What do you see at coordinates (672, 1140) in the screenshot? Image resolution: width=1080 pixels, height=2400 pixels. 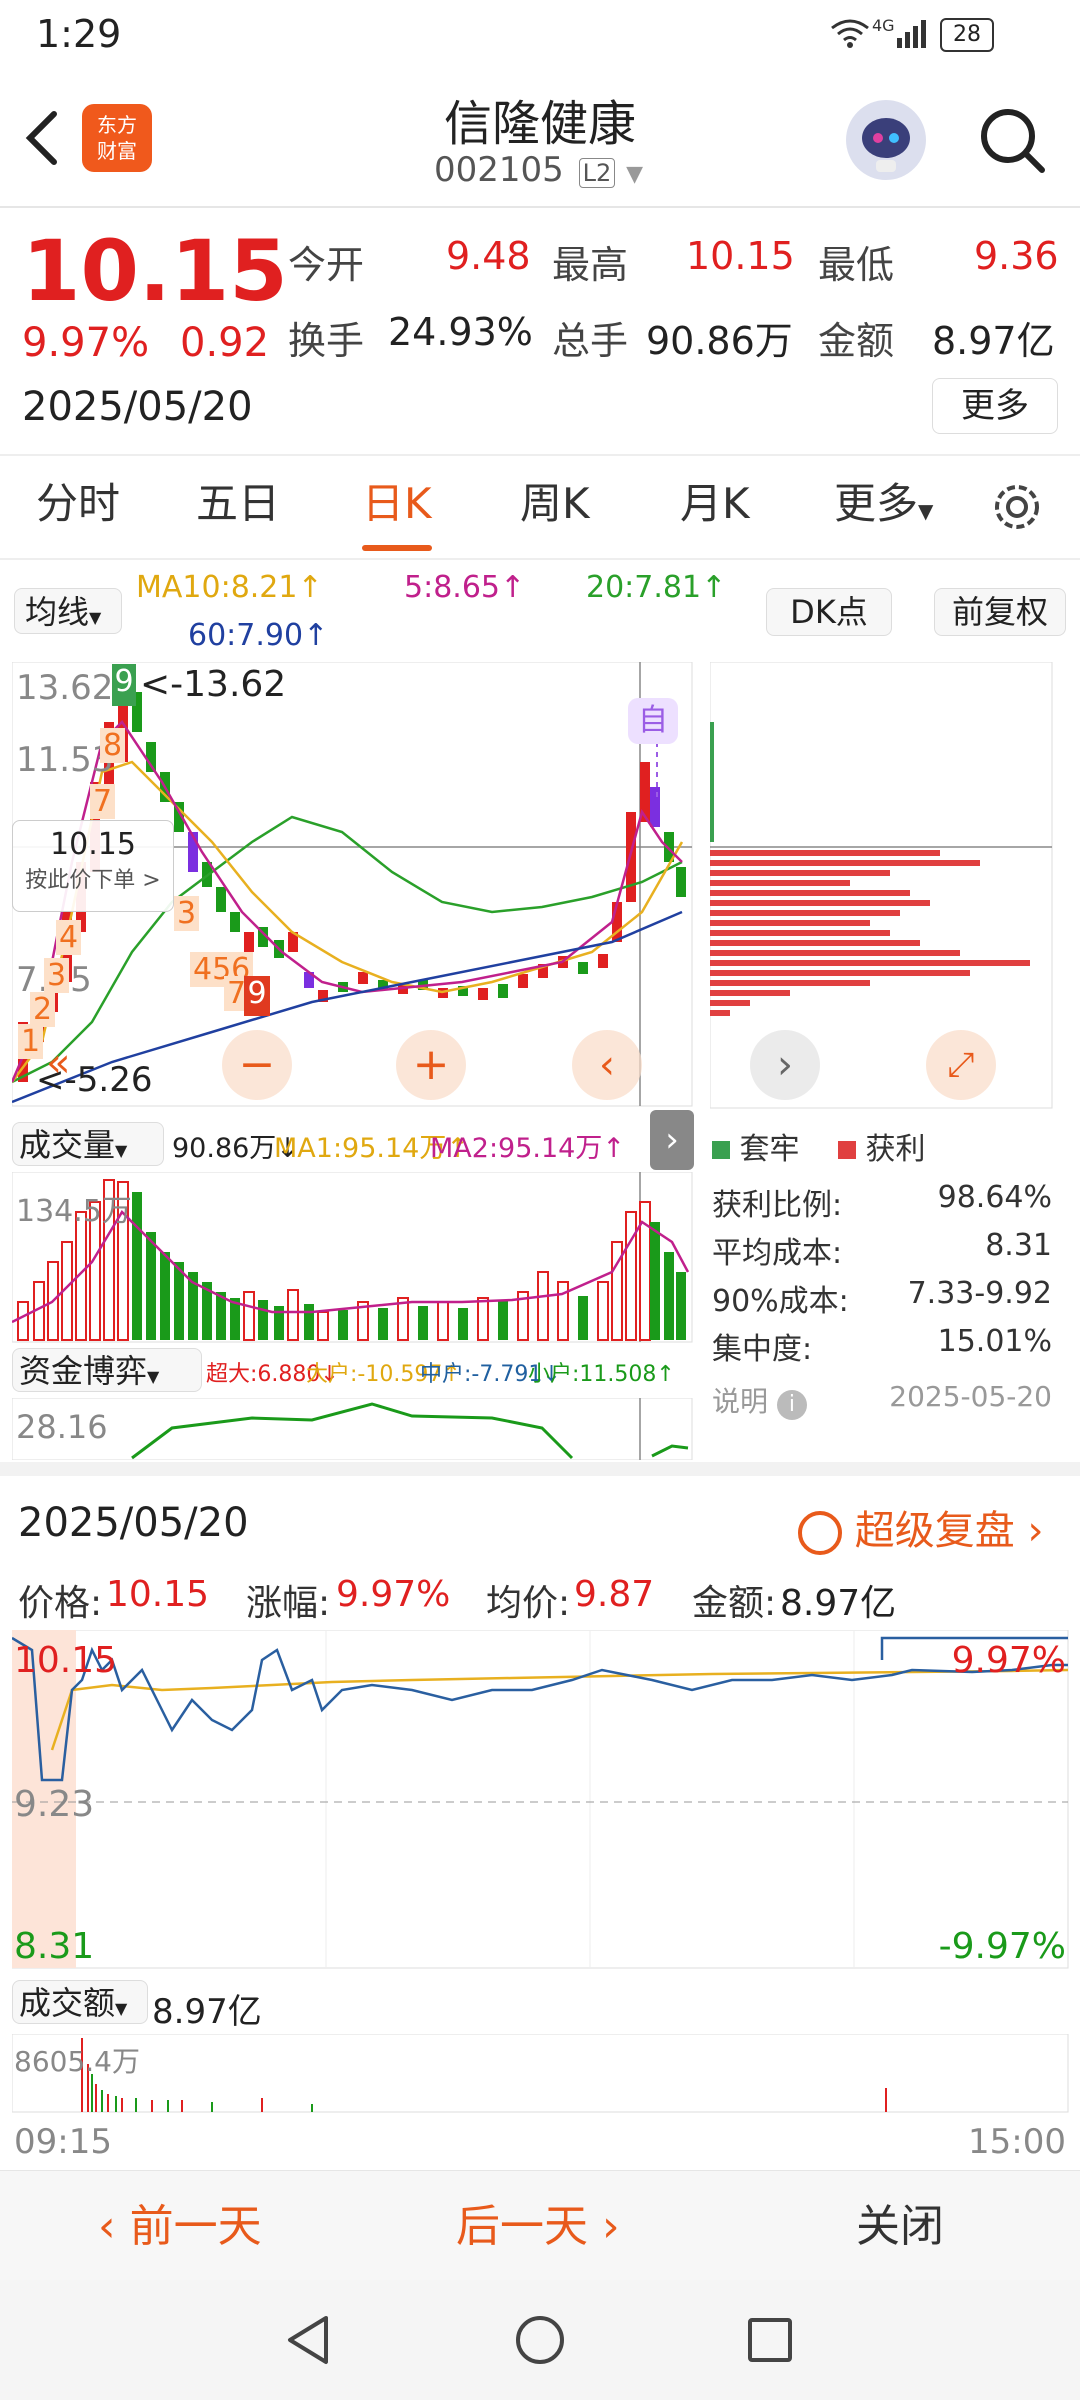 I see `expand-panel-button: ›` at bounding box center [672, 1140].